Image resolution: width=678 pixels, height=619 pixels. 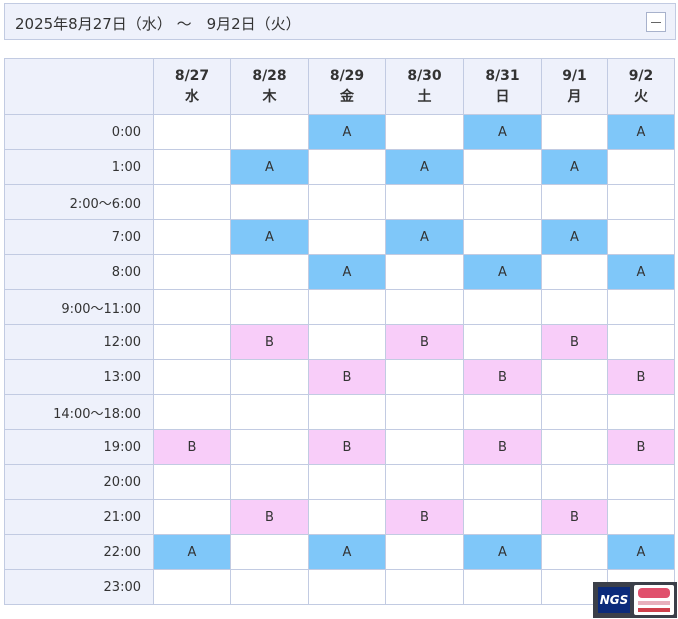 What do you see at coordinates (641, 86) in the screenshot?
I see `date-column-header: 9/2 火` at bounding box center [641, 86].